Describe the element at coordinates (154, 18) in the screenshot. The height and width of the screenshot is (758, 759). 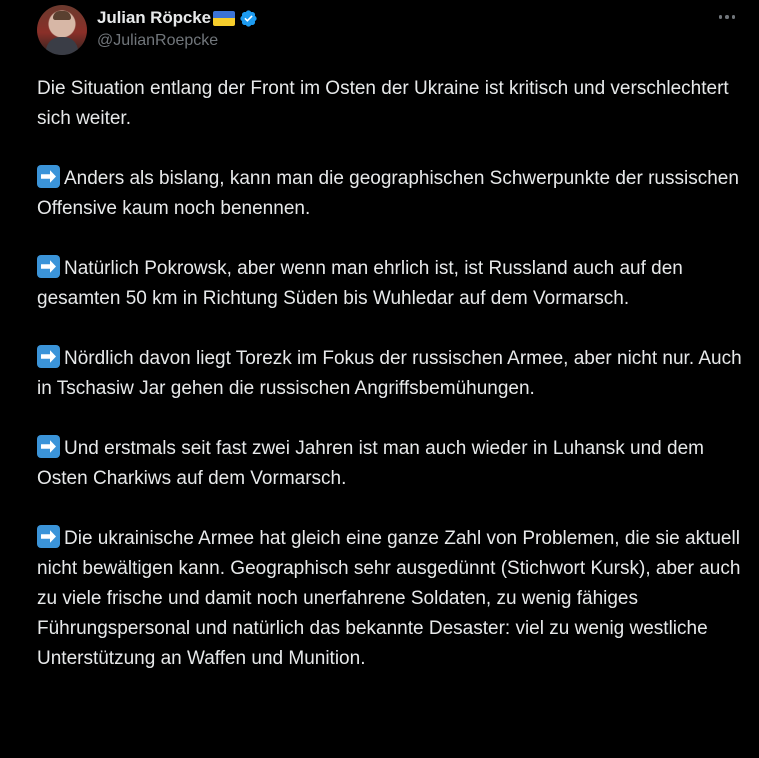
I see `display-name: Julian Röpcke` at that location.